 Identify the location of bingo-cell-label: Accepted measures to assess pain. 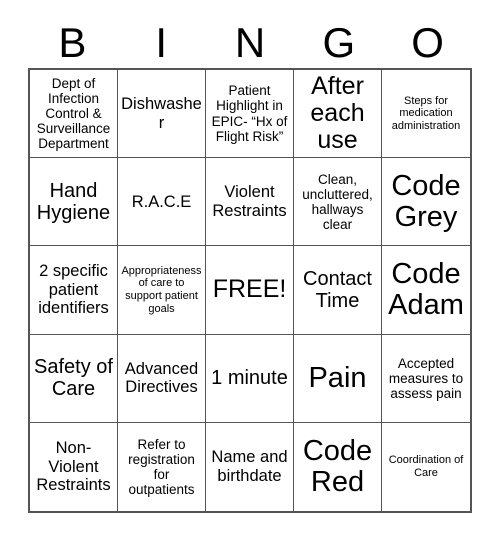
(426, 378).